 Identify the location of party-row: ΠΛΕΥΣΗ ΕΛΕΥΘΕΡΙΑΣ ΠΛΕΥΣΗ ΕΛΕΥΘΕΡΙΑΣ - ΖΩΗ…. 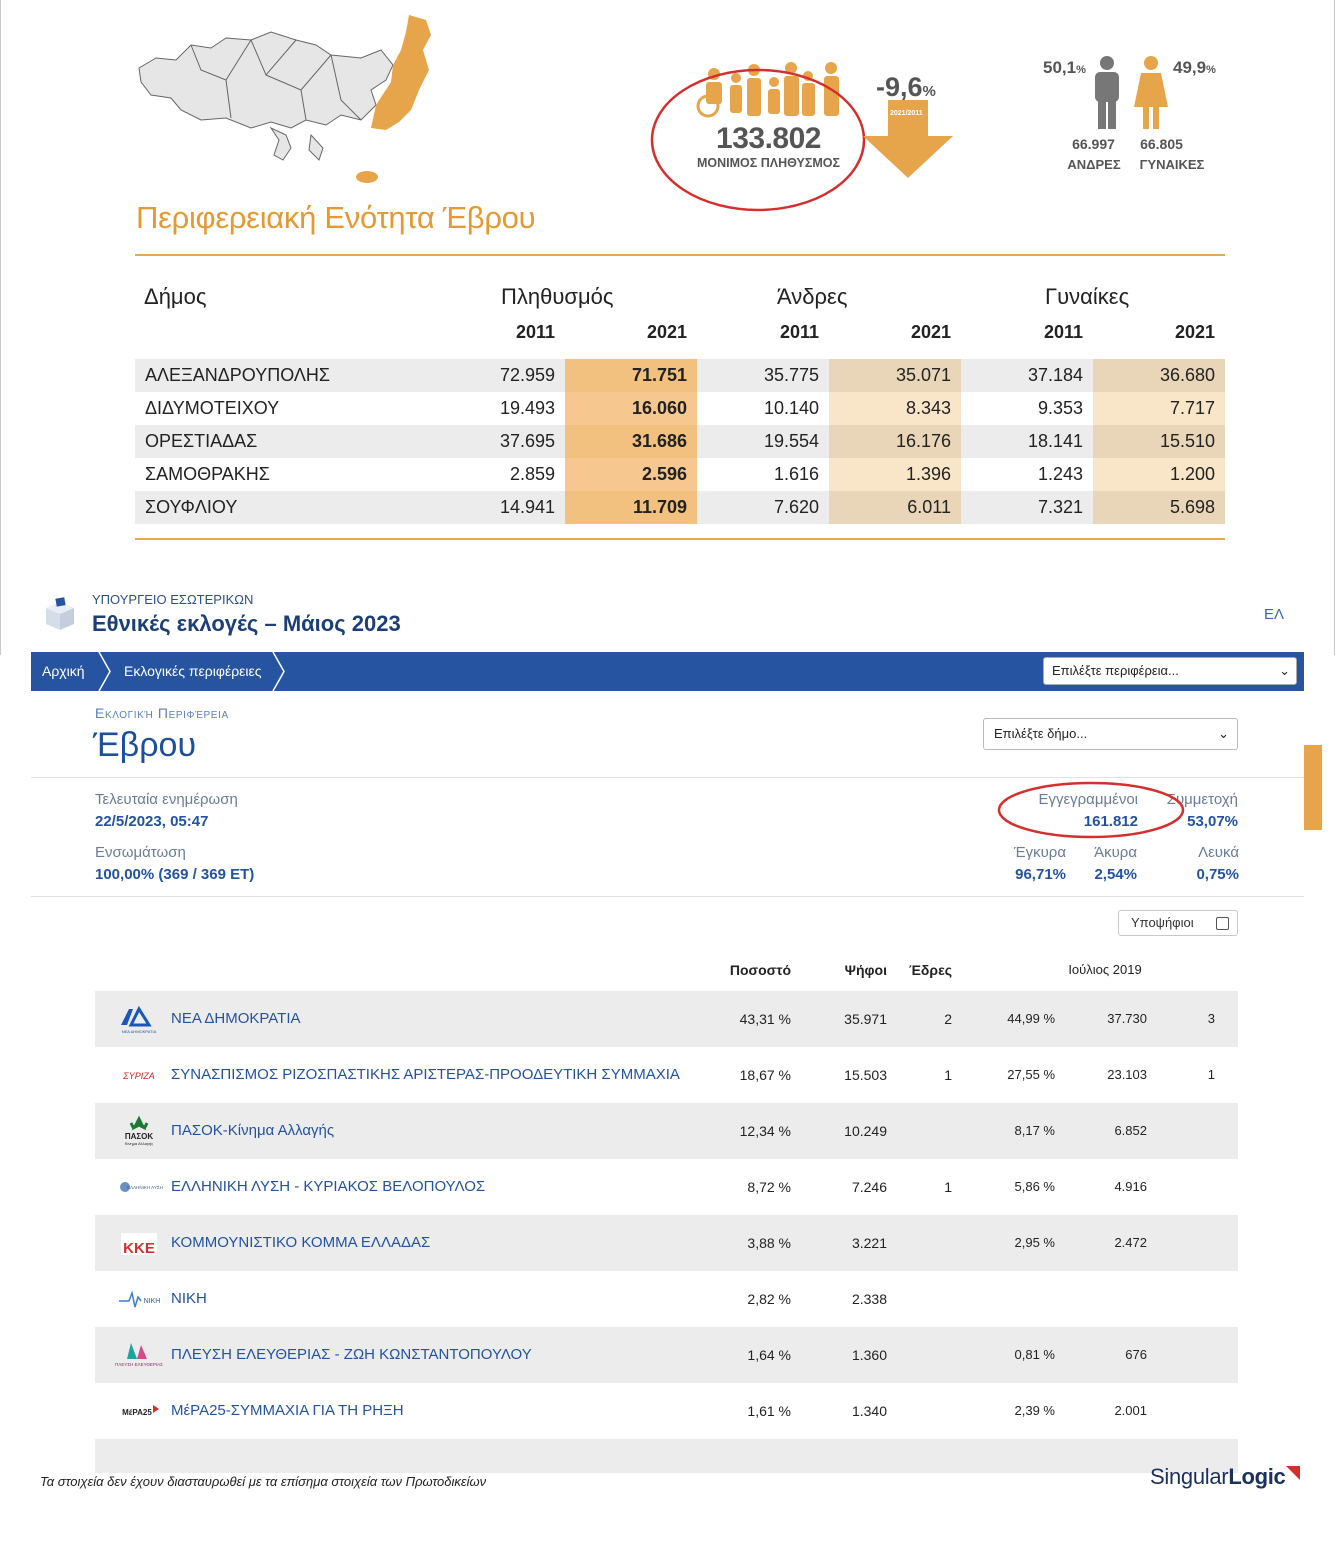
(666, 1355).